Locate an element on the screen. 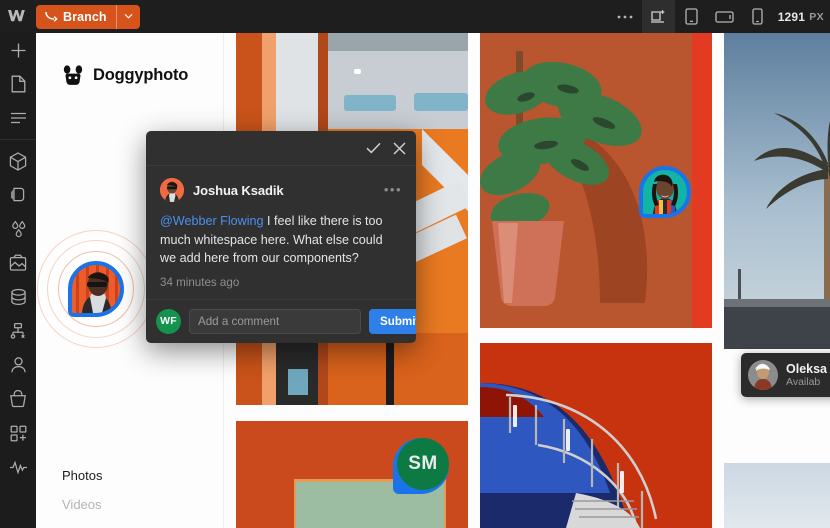 Image resolution: width=830 pixels, height=528 pixels. tablet-portrait-button is located at coordinates (691, 16).